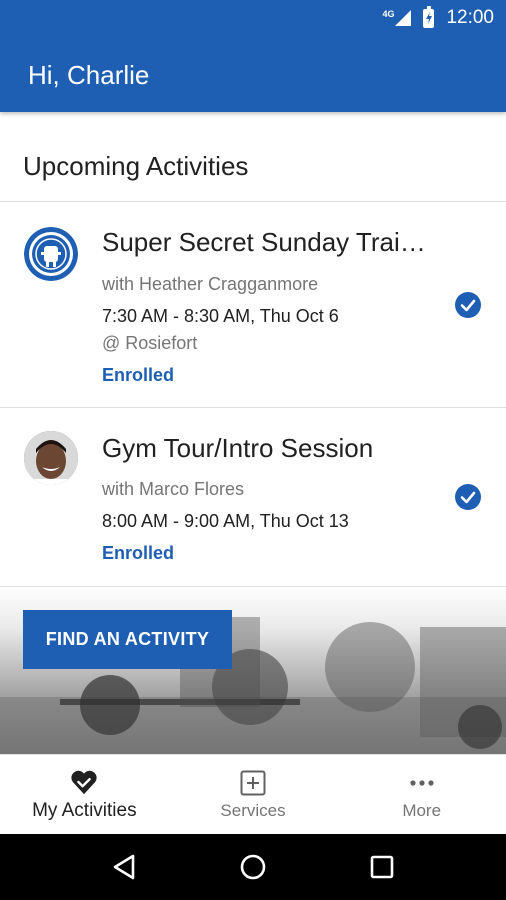 This screenshot has width=506, height=900. What do you see at coordinates (220, 316) in the screenshot?
I see `activity-time: 7:30 AM - 8:30 AM, Thu Oct 6` at bounding box center [220, 316].